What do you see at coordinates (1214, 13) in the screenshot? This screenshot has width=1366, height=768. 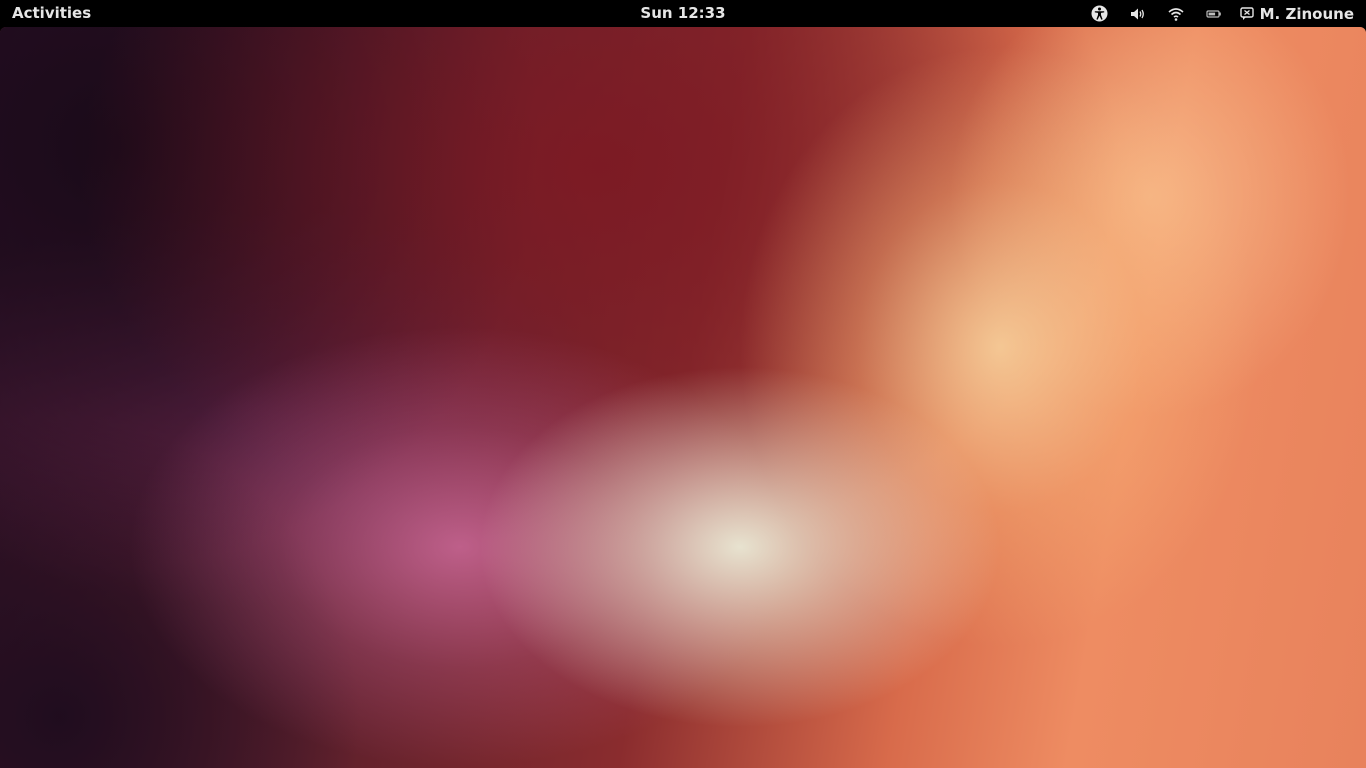 I see `battery-icon` at bounding box center [1214, 13].